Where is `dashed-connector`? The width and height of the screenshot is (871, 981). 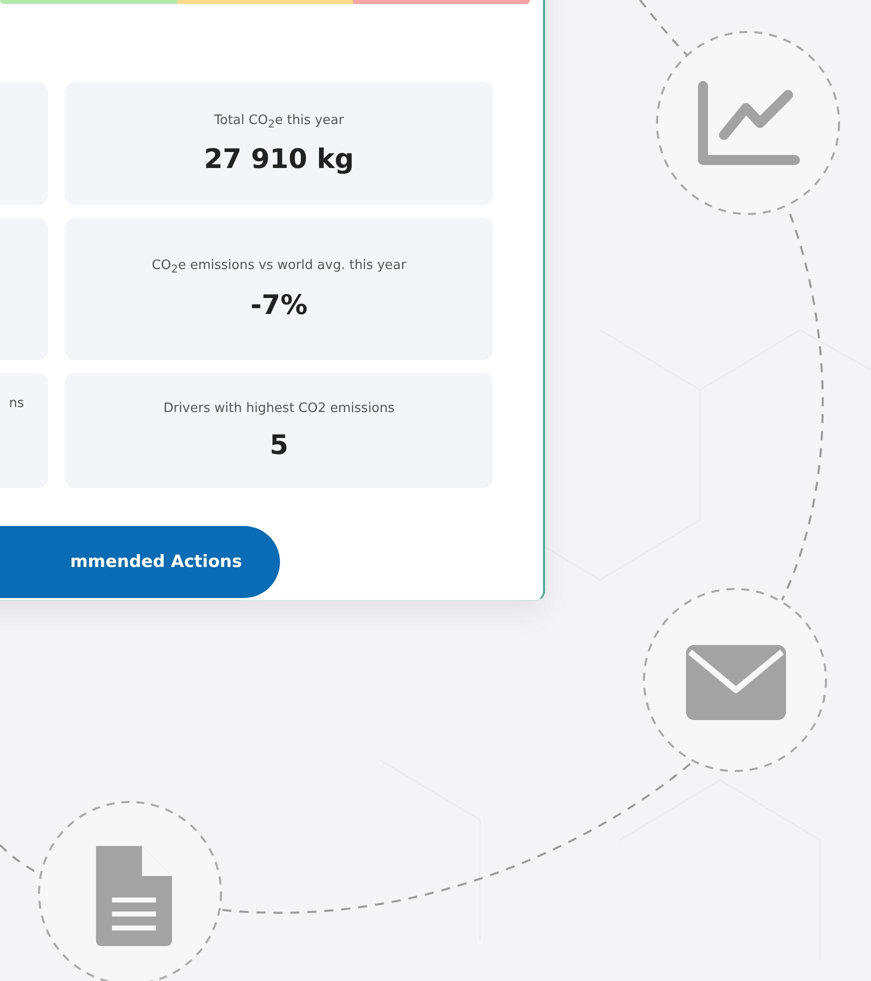
dashed-connector is located at coordinates (664, 28).